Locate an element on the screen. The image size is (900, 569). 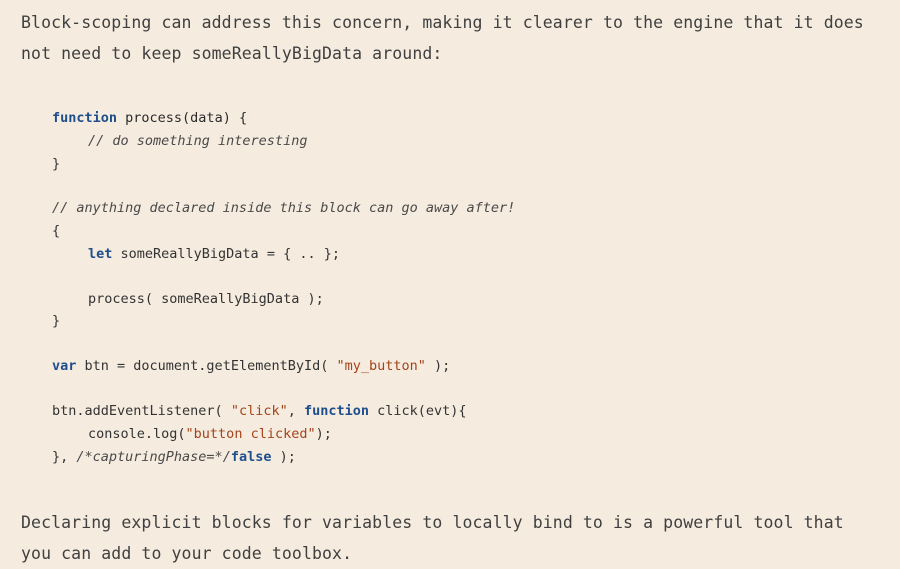
code-text: process( someReallyBigData ); is located at coordinates (206, 299).